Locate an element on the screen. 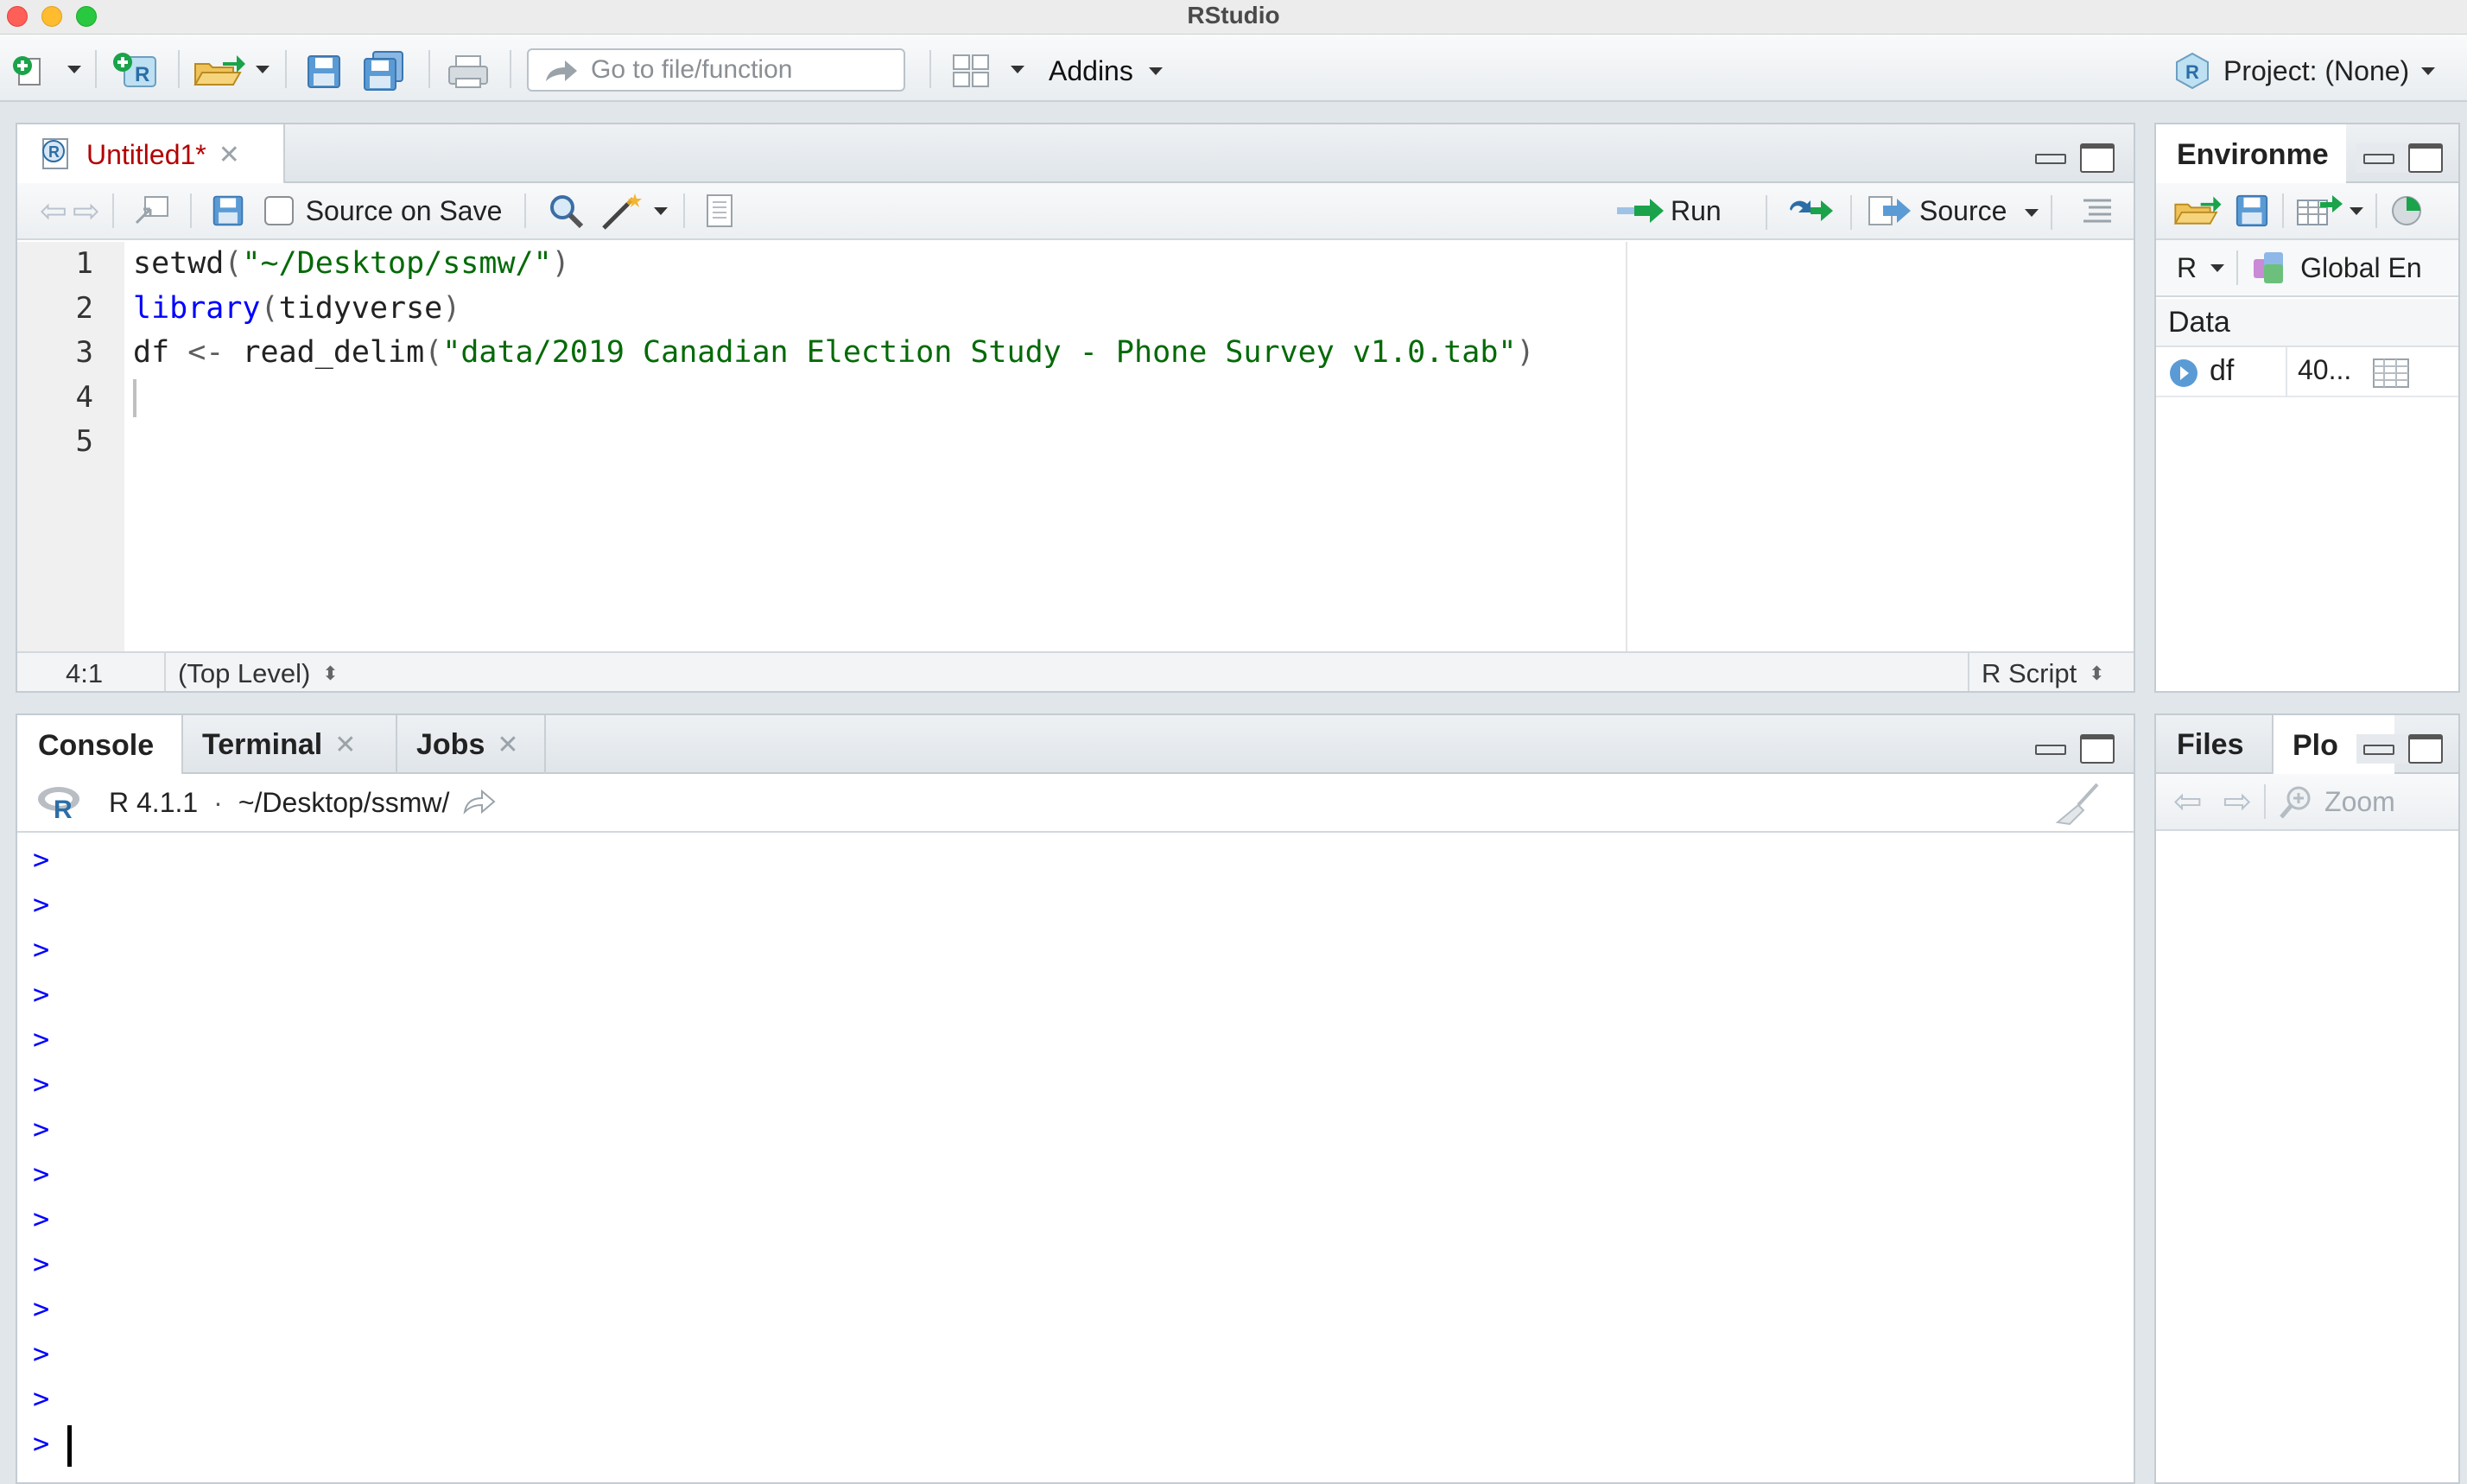  tab-jobs: Jobs ✕ is located at coordinates (471, 744).